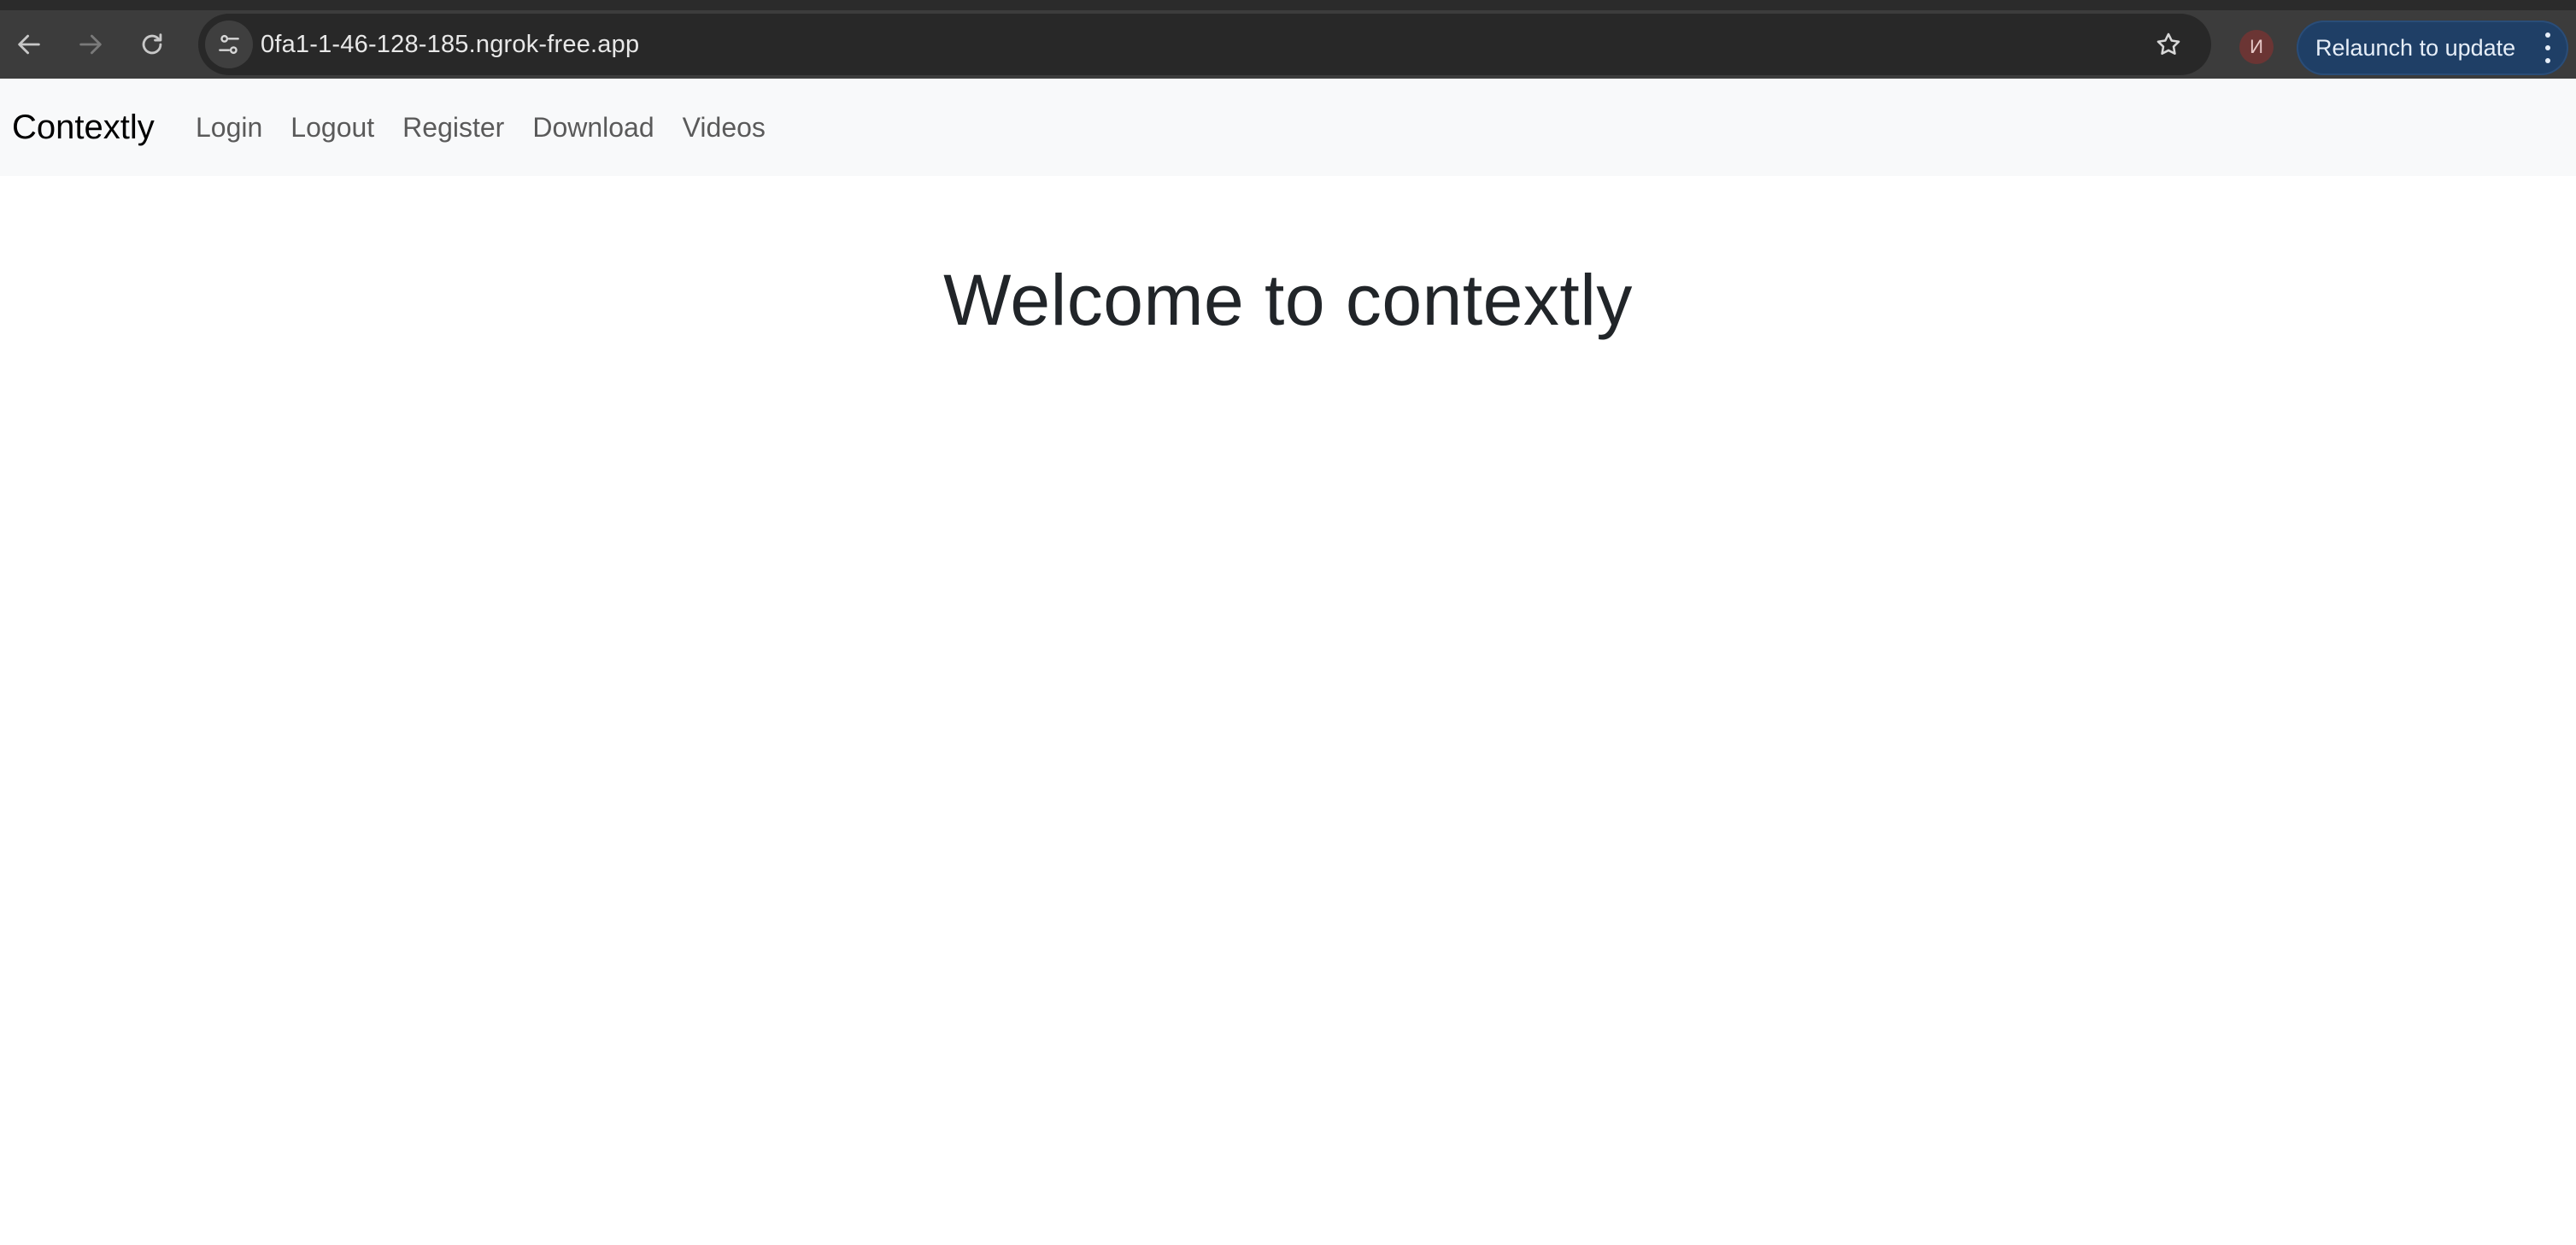 The height and width of the screenshot is (1245, 2576). Describe the element at coordinates (1204, 45) in the screenshot. I see `address-bar: 0fa1-1-46-128-185.ngrok-free.app` at that location.